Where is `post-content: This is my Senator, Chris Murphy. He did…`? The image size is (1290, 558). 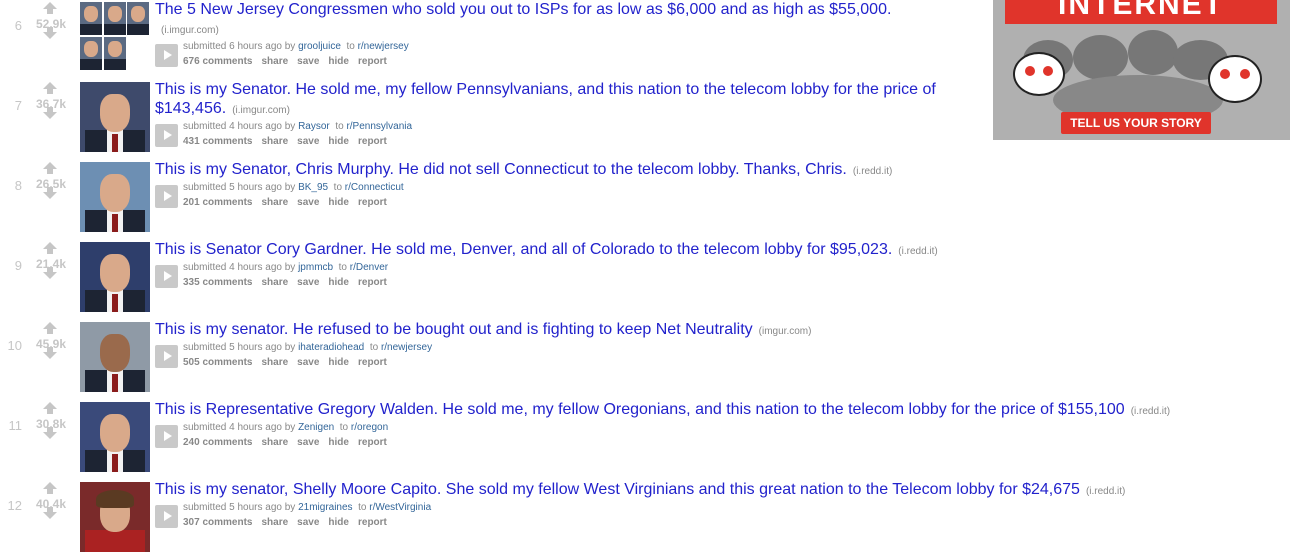 post-content: This is my Senator, Chris Murphy. He did… is located at coordinates (717, 186).